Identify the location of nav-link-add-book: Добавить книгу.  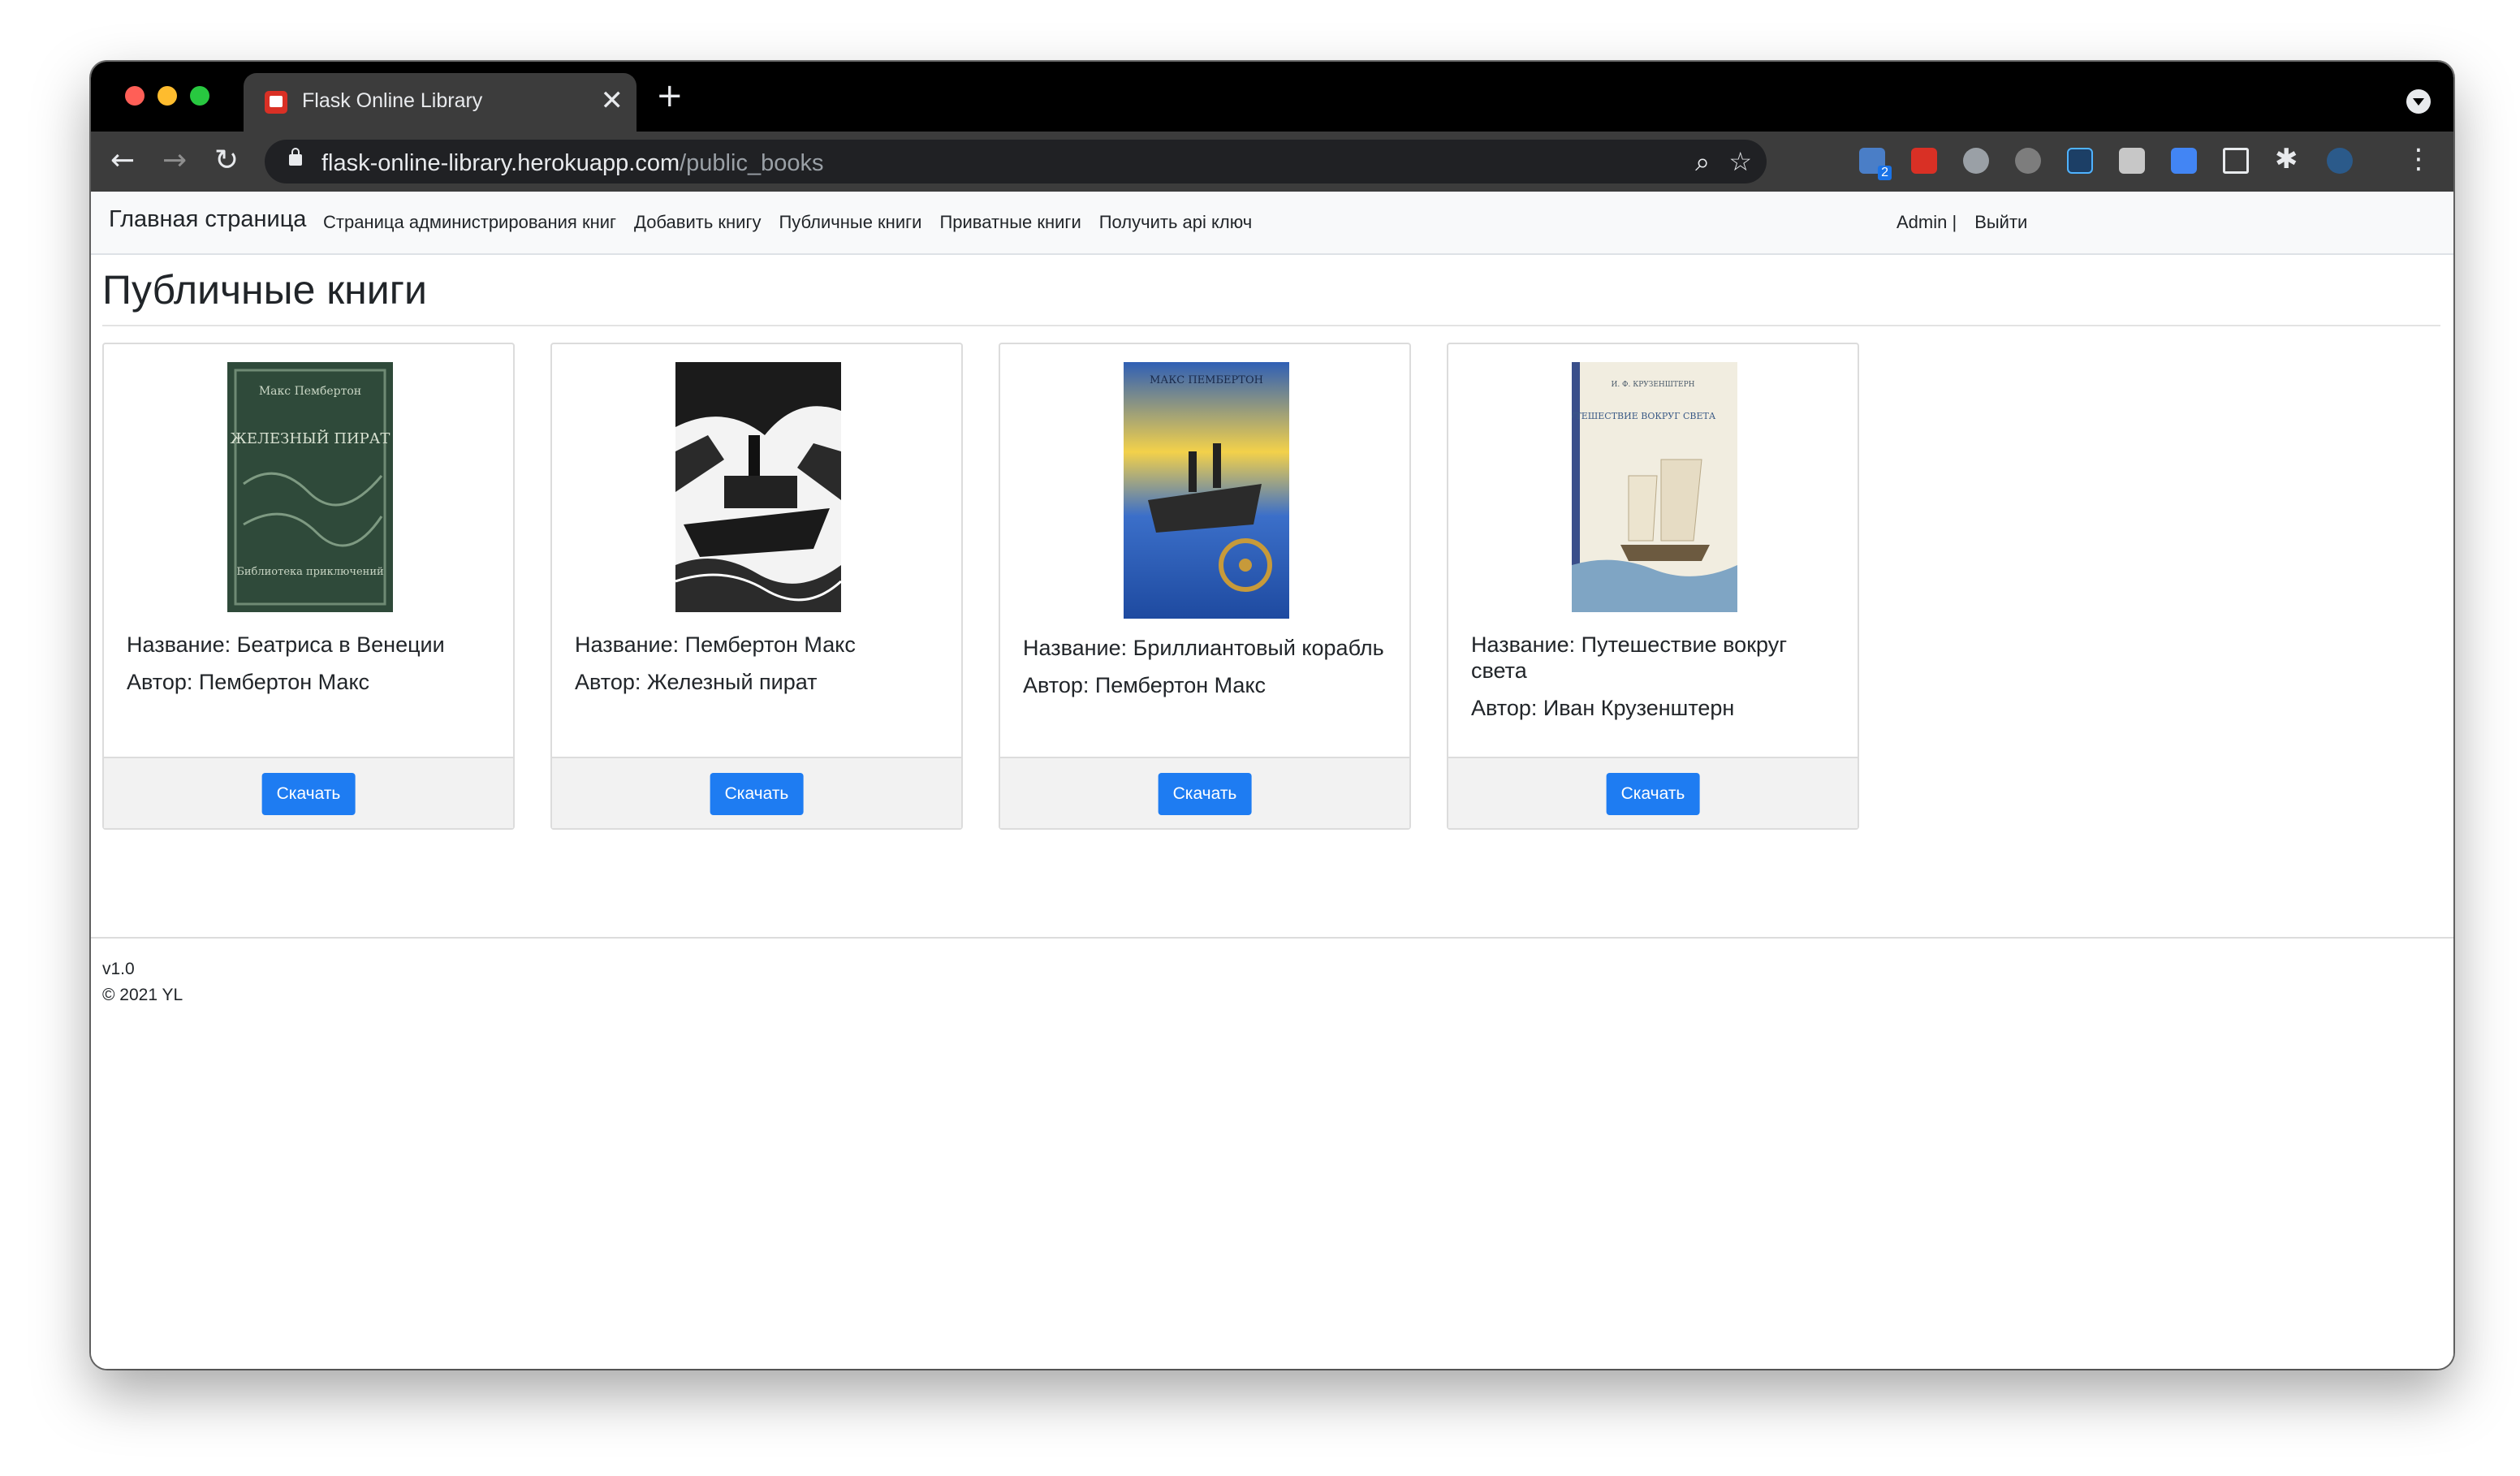
(698, 223).